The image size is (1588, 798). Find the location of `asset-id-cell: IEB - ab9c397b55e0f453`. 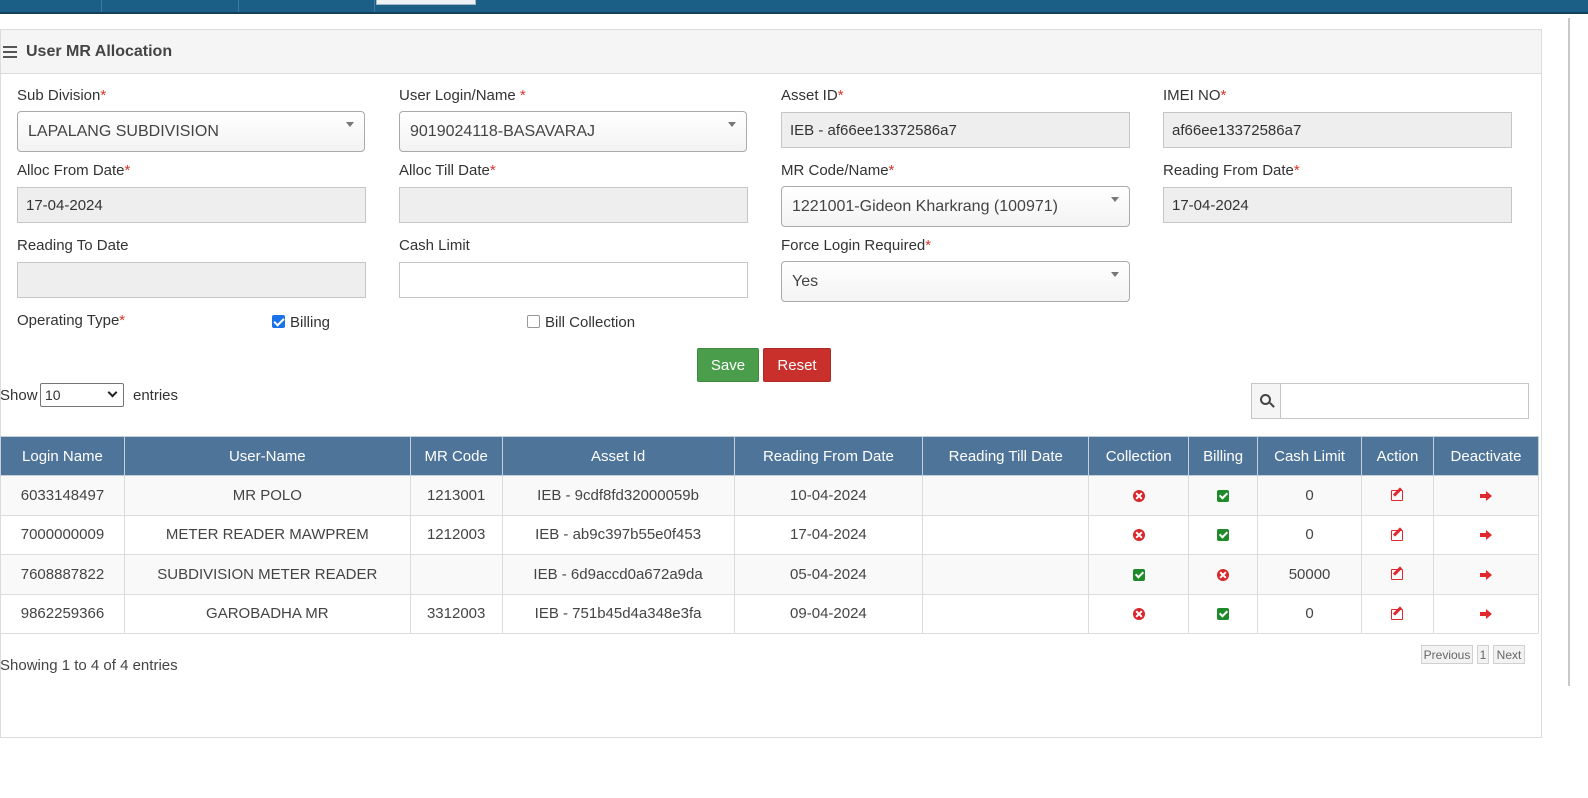

asset-id-cell: IEB - ab9c397b55e0f453 is located at coordinates (618, 534).